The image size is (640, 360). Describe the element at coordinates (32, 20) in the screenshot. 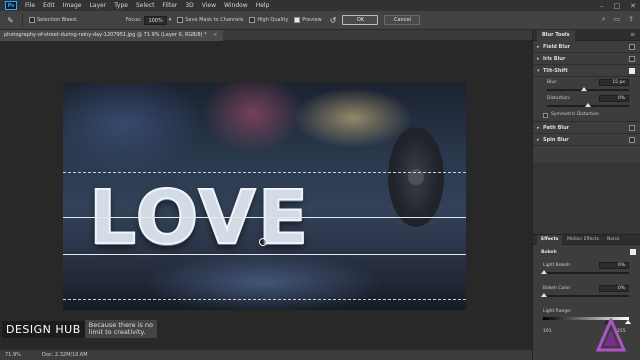

I see `selection-bleed-checkbox` at that location.